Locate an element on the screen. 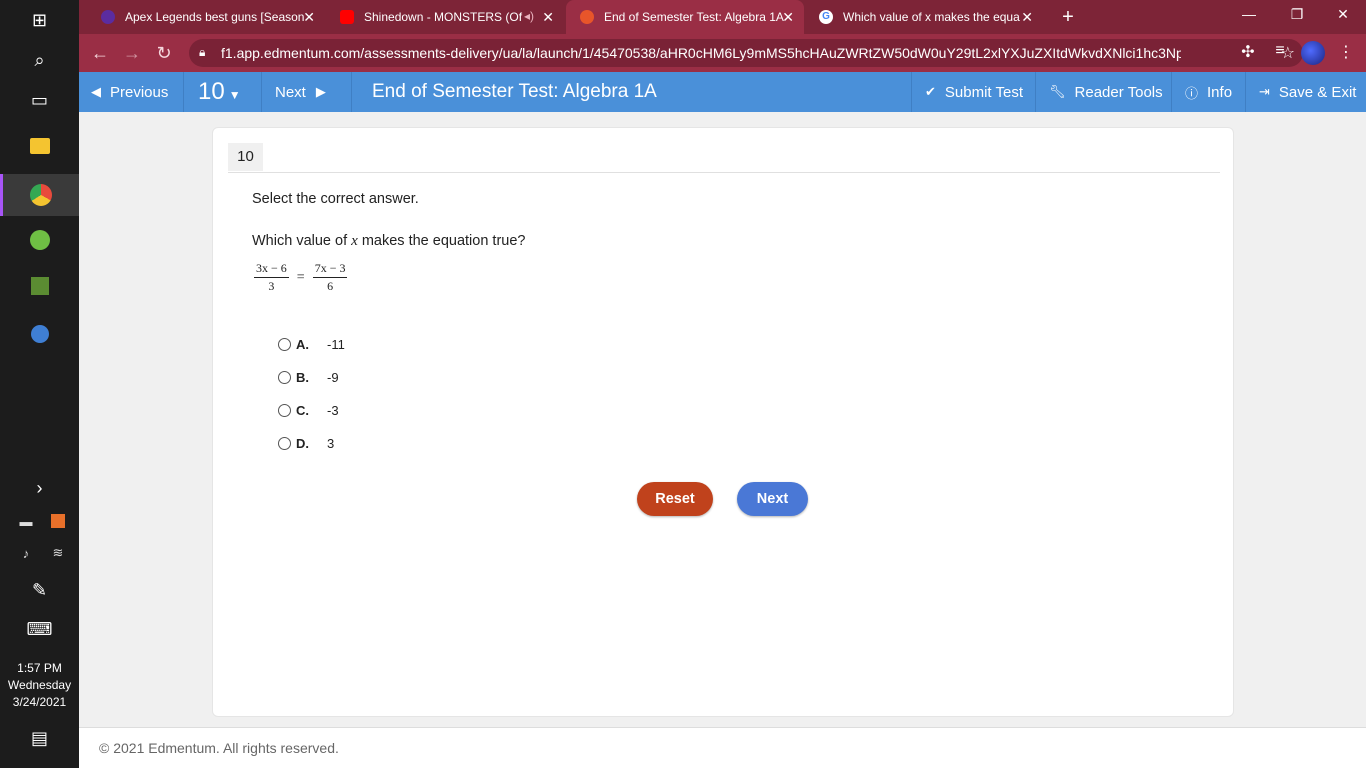  choice-a: A. -11 is located at coordinates (311, 344).